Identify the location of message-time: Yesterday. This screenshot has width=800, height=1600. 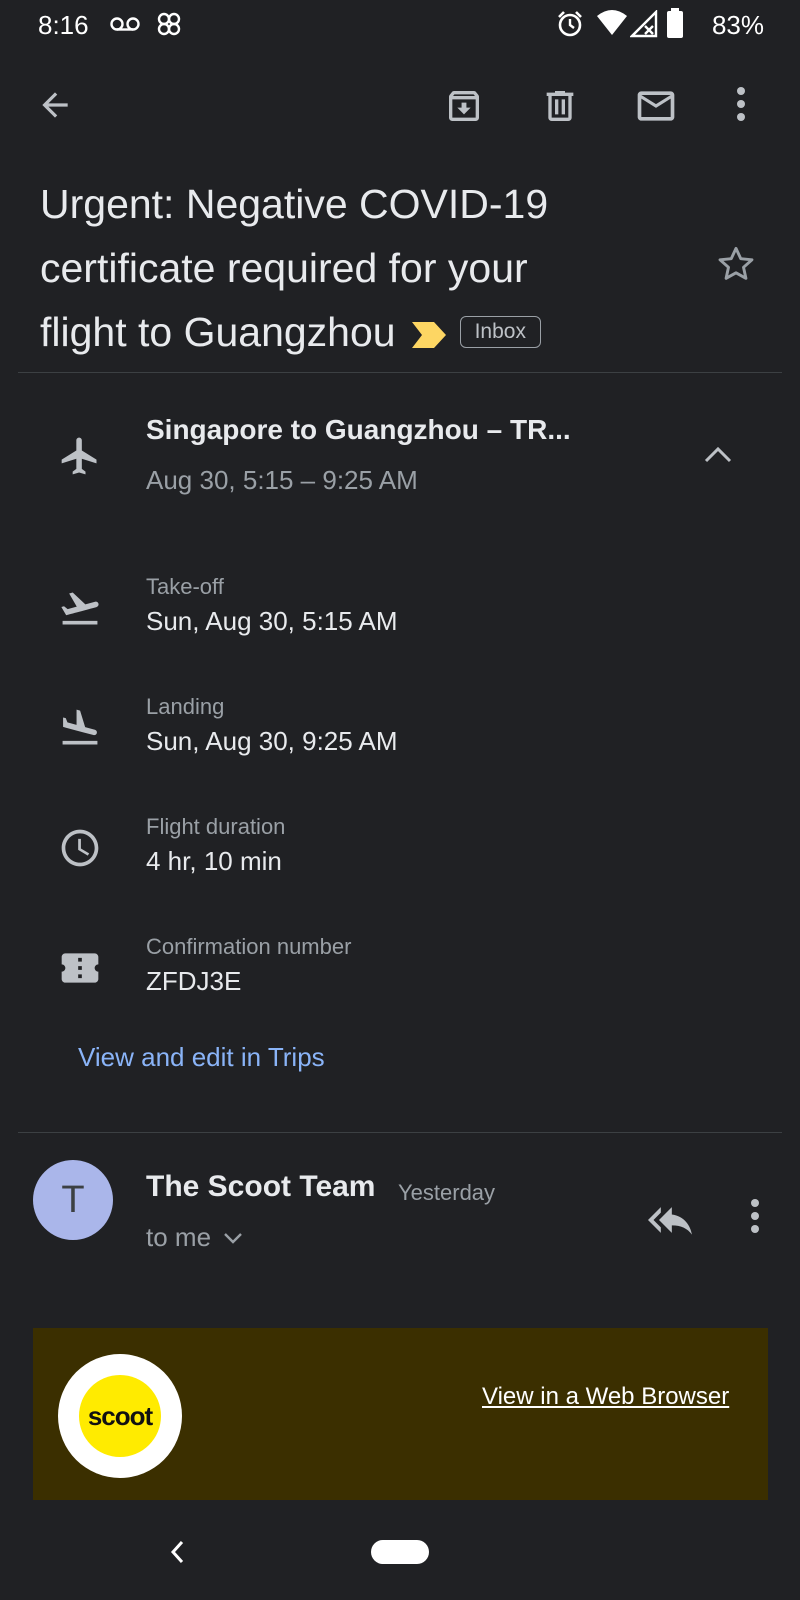
(447, 1192).